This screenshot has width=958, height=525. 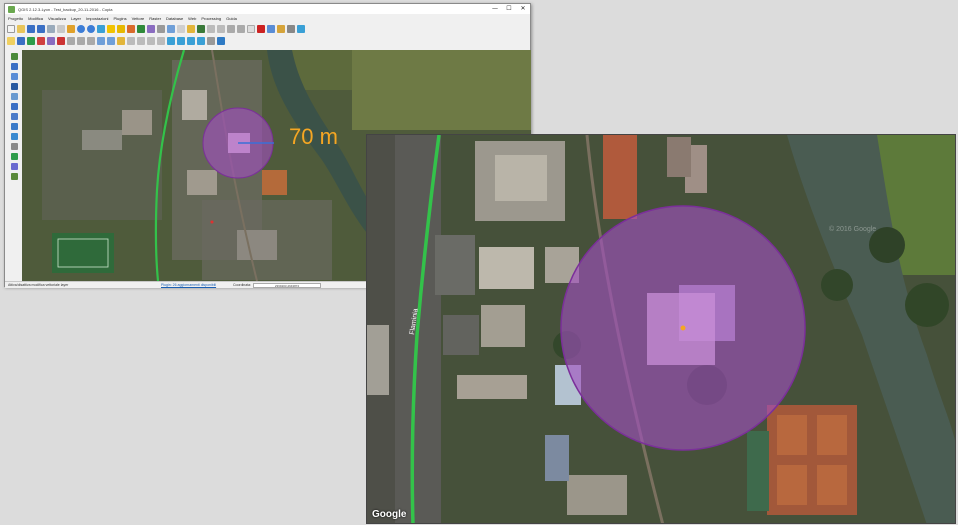 What do you see at coordinates (161, 28) in the screenshot?
I see `measure-icon` at bounding box center [161, 28].